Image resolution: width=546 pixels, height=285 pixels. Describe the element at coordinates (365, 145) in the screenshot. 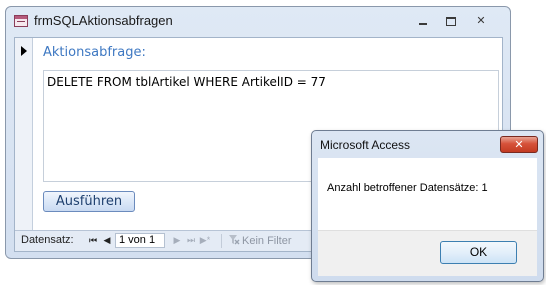

I see `dialog-title: Microsoft Access` at that location.